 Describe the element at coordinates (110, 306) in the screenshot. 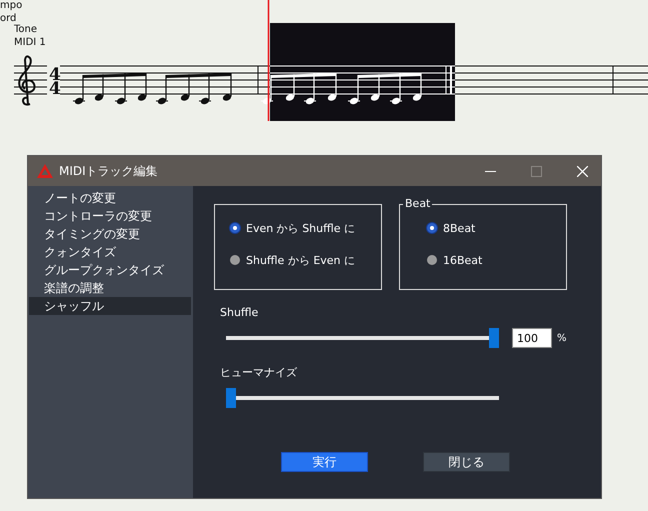

I see `sidebar-item: シャッフル` at that location.